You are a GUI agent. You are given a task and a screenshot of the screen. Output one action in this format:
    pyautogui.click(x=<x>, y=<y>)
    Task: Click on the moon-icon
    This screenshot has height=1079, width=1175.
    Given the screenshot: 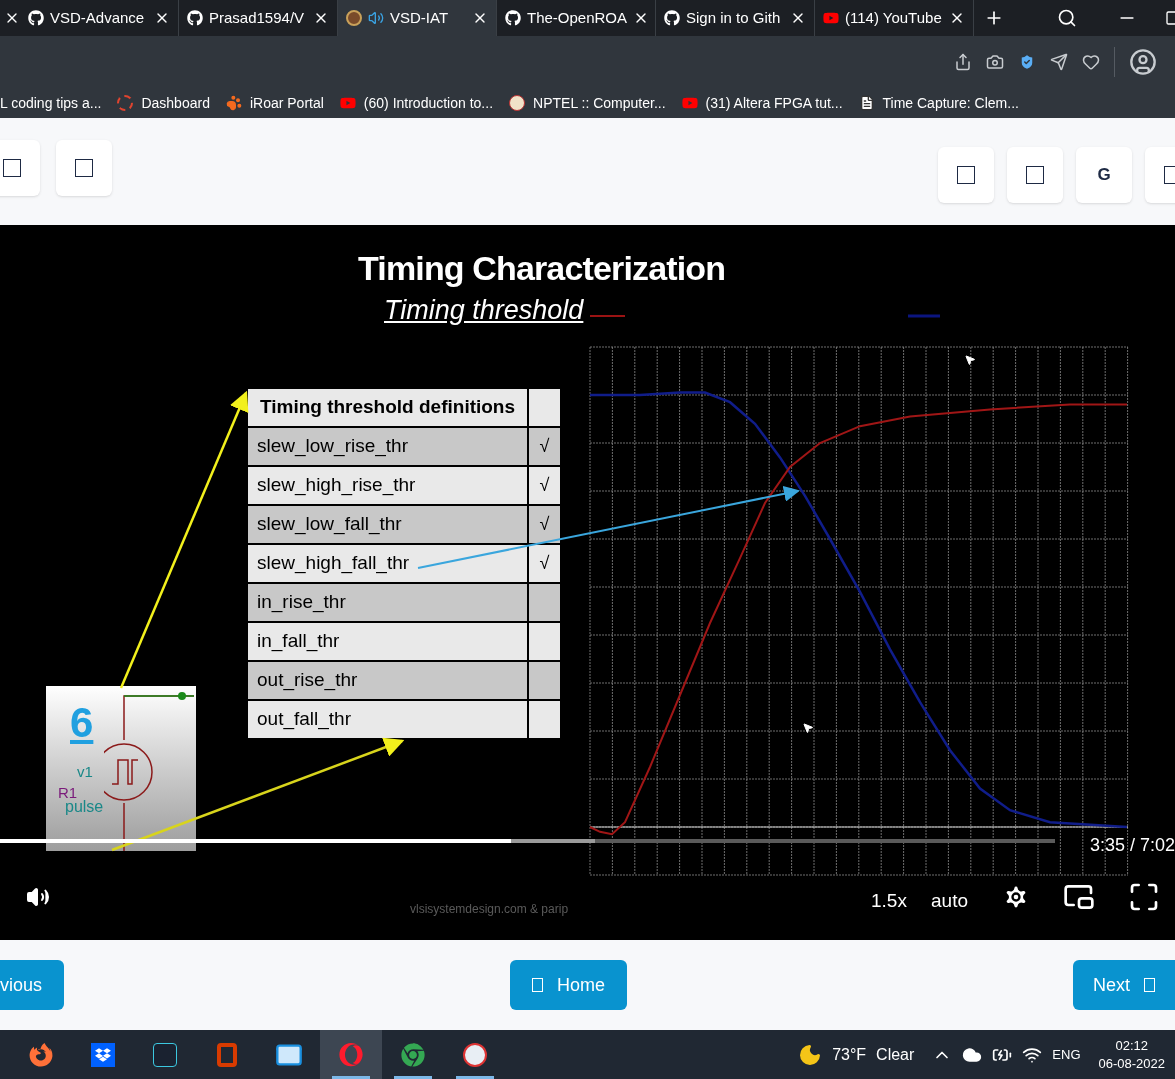 What is the action you would take?
    pyautogui.click(x=810, y=1054)
    